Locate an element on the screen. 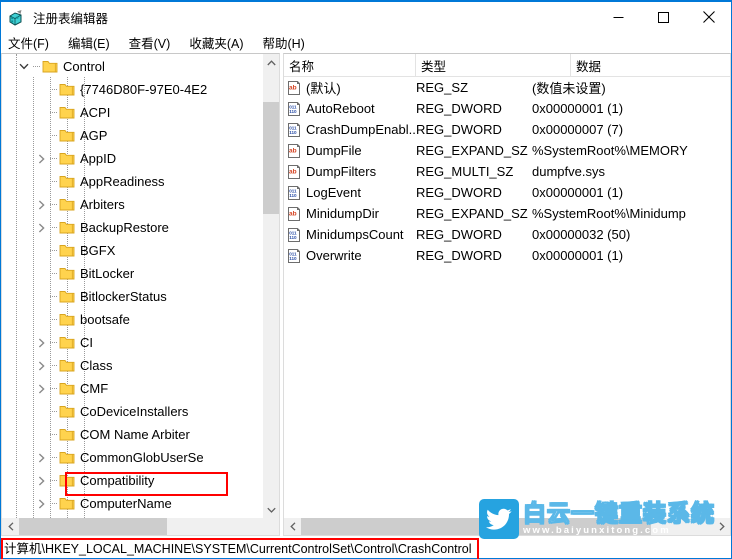  svg-text: 110 is located at coordinates (293, 257).